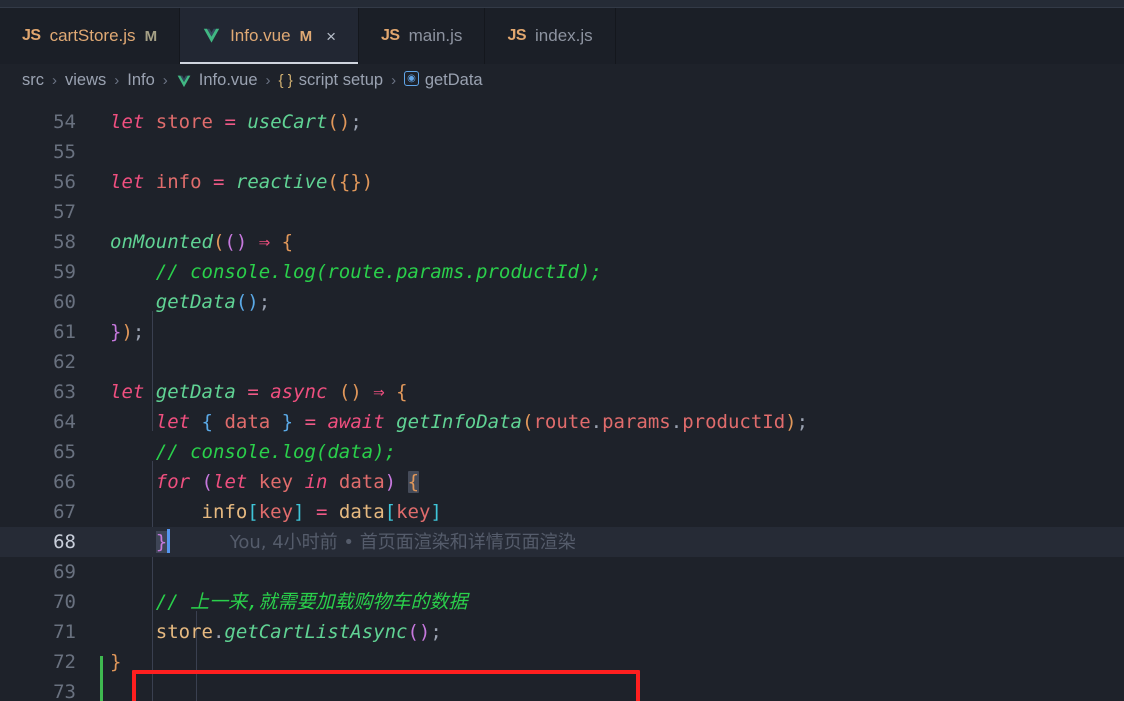 The height and width of the screenshot is (701, 1124). Describe the element at coordinates (331, 36) in the screenshot. I see `close-icon: ×` at that location.